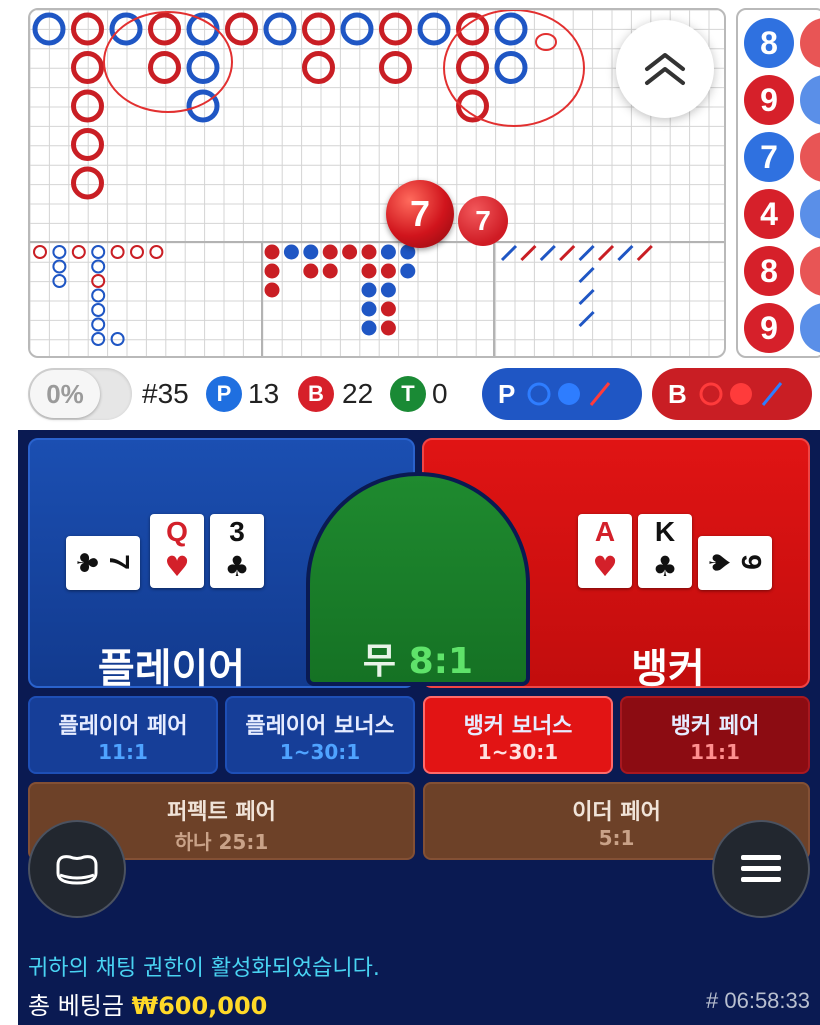 This screenshot has height=1025, width=820. I want to click on stats-bar: 0% #35 P 13 B 22 T 0 P B, so click(410, 395).